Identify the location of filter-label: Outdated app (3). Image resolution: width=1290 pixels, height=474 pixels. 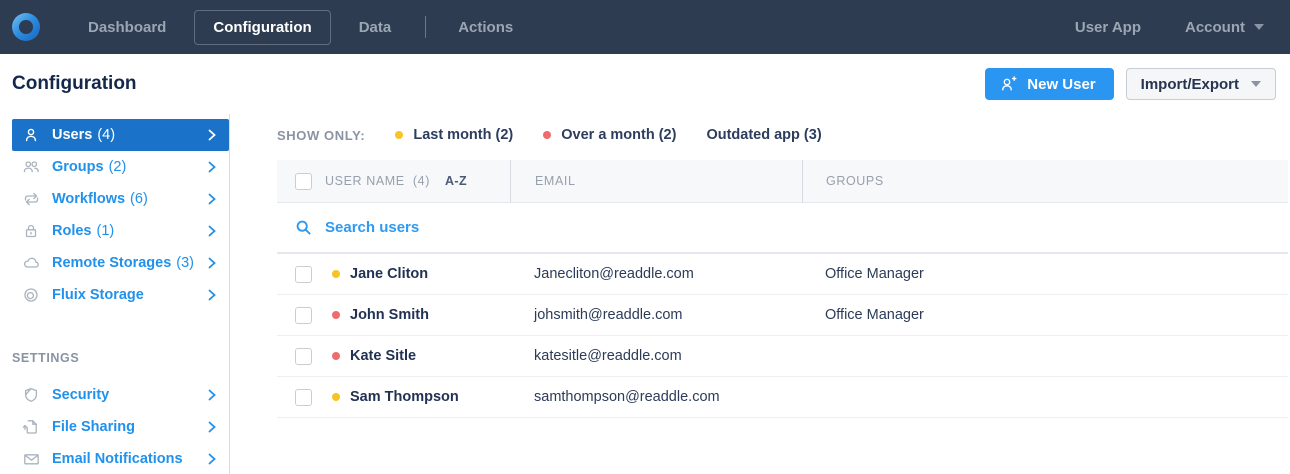
(764, 135).